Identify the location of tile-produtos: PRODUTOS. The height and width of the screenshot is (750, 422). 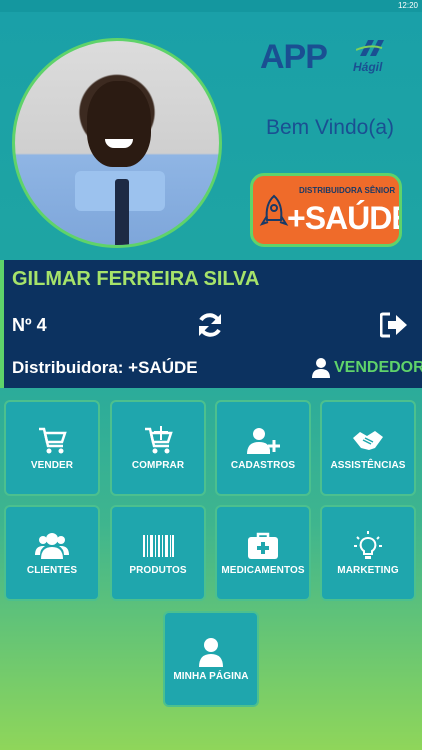
(158, 553).